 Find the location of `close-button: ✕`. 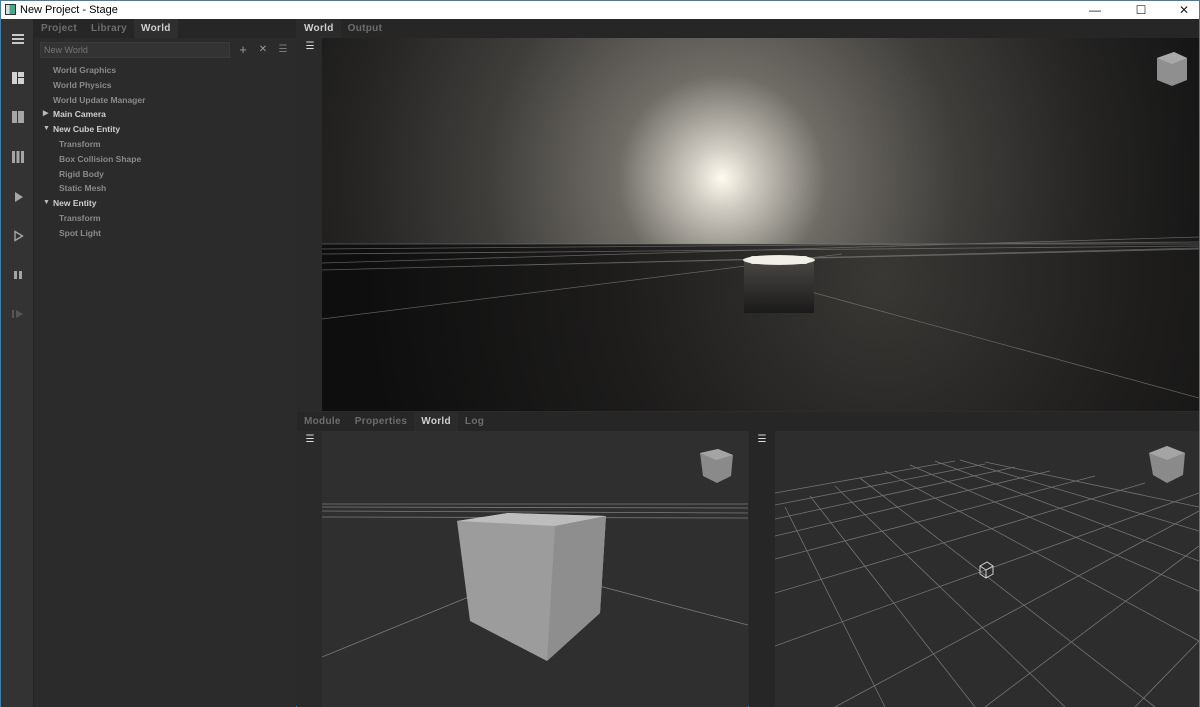

close-button: ✕ is located at coordinates (1184, 10).